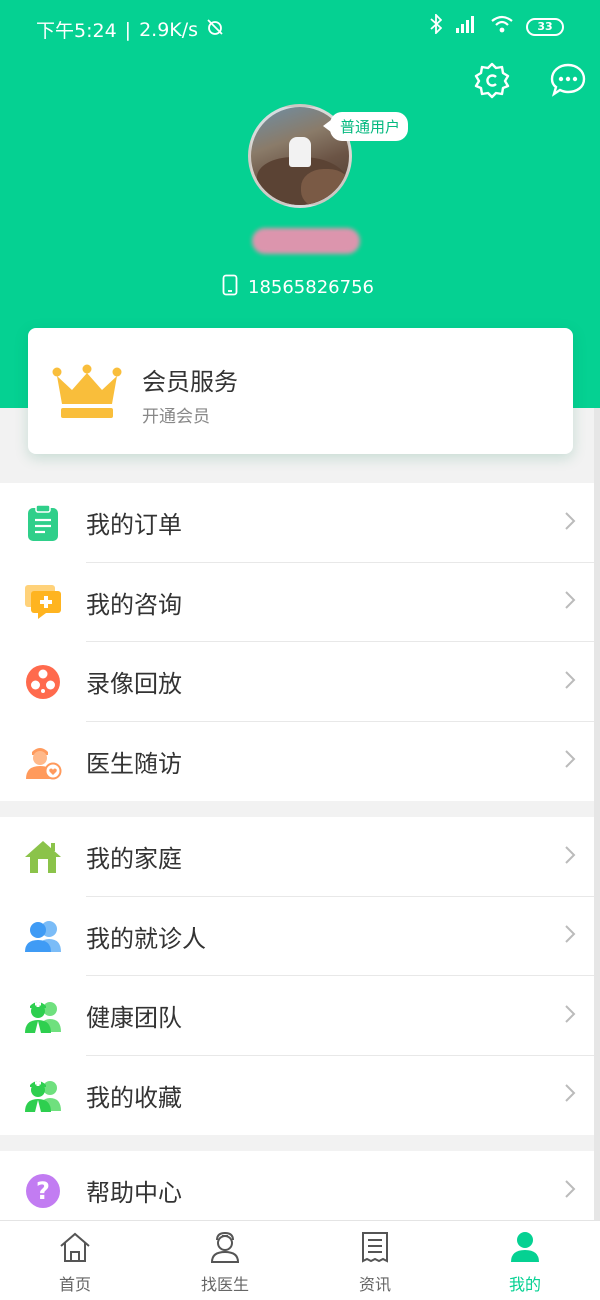 This screenshot has height=1300, width=600. Describe the element at coordinates (134, 763) in the screenshot. I see `menu-item-label: 医生随访` at that location.